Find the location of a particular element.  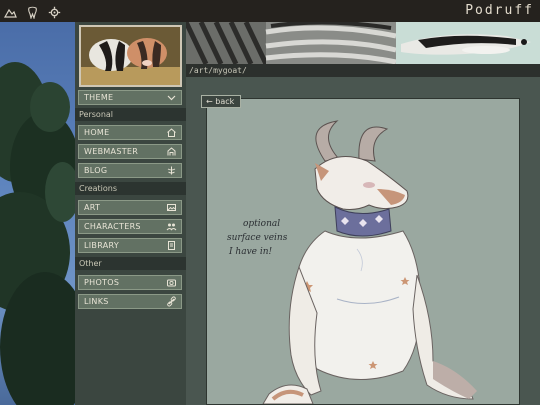

site-title: Podruff is located at coordinates (499, 10).